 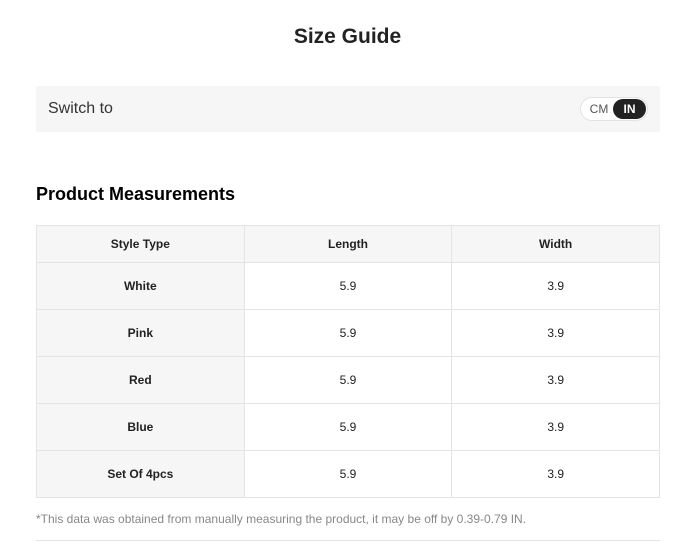 What do you see at coordinates (629, 109) in the screenshot?
I see `unit-in-option: IN` at bounding box center [629, 109].